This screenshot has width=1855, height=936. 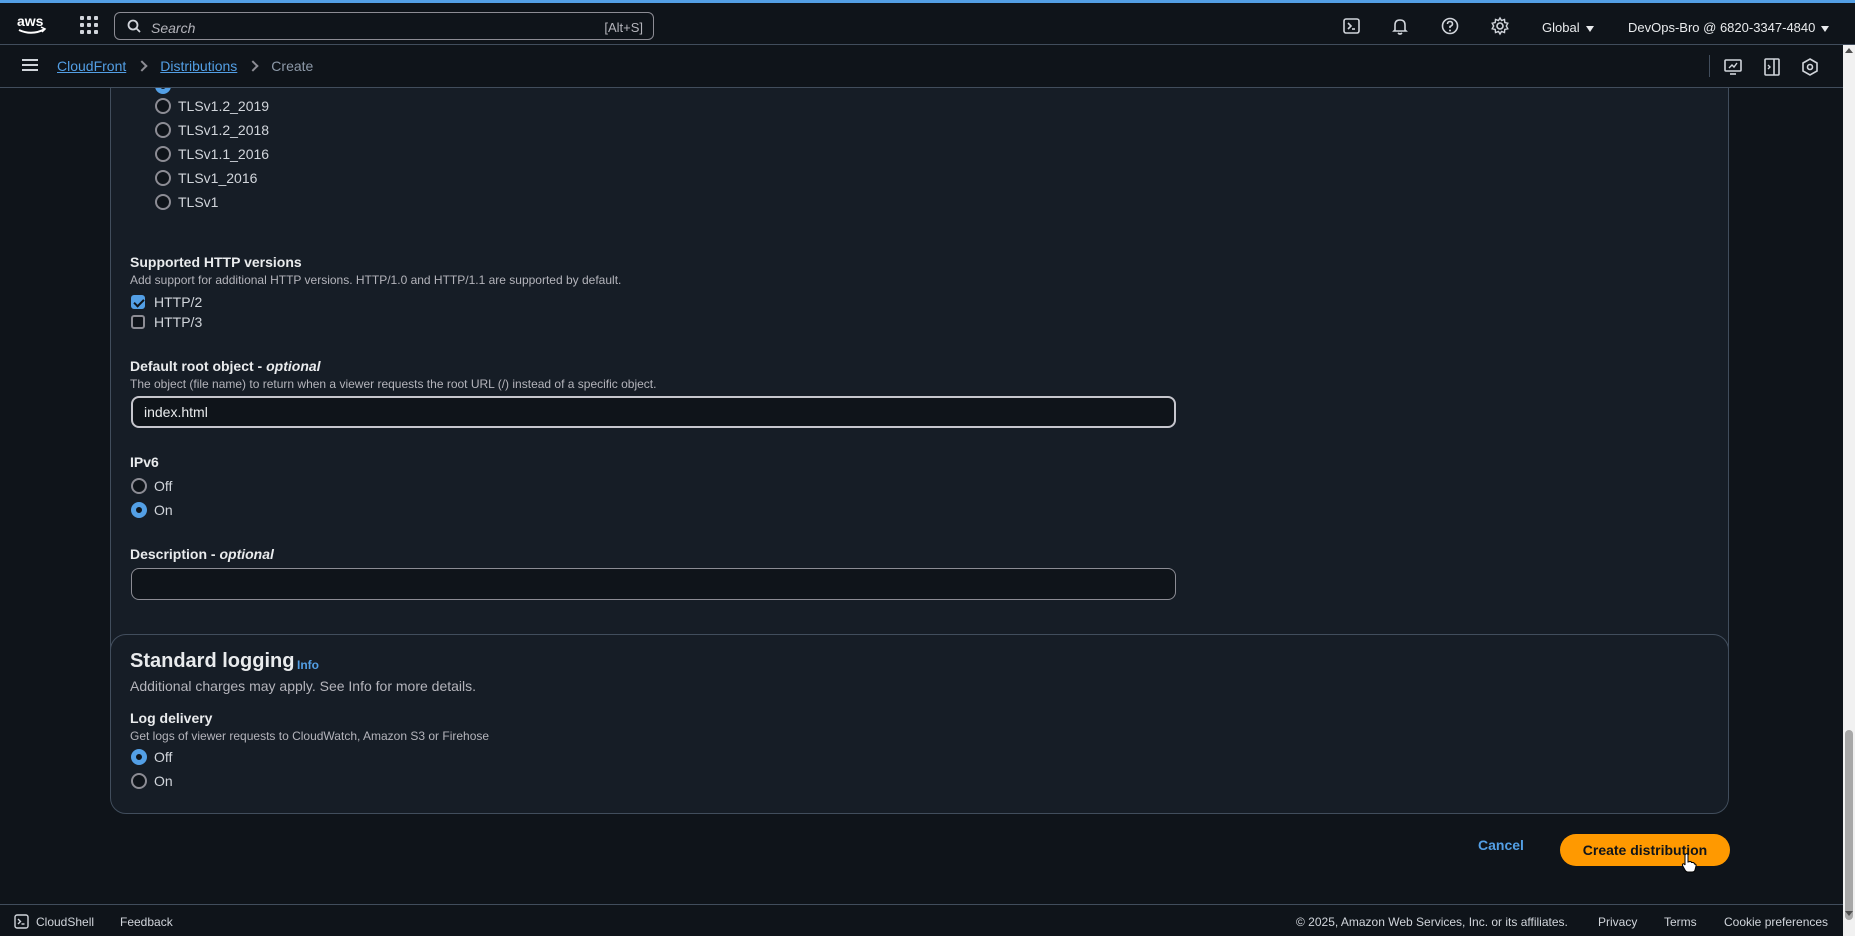 I want to click on breadcrumb: CloudFront Distributions Create, so click(x=185, y=66).